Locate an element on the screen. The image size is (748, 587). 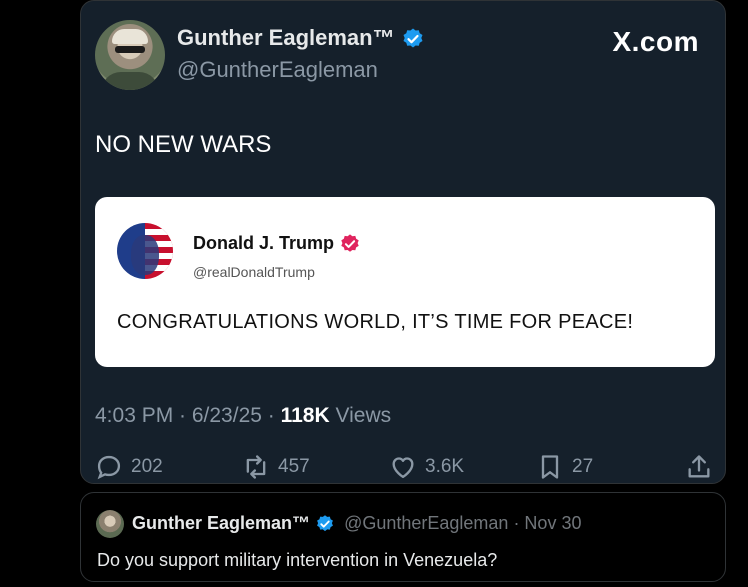
share-icon is located at coordinates (699, 466).